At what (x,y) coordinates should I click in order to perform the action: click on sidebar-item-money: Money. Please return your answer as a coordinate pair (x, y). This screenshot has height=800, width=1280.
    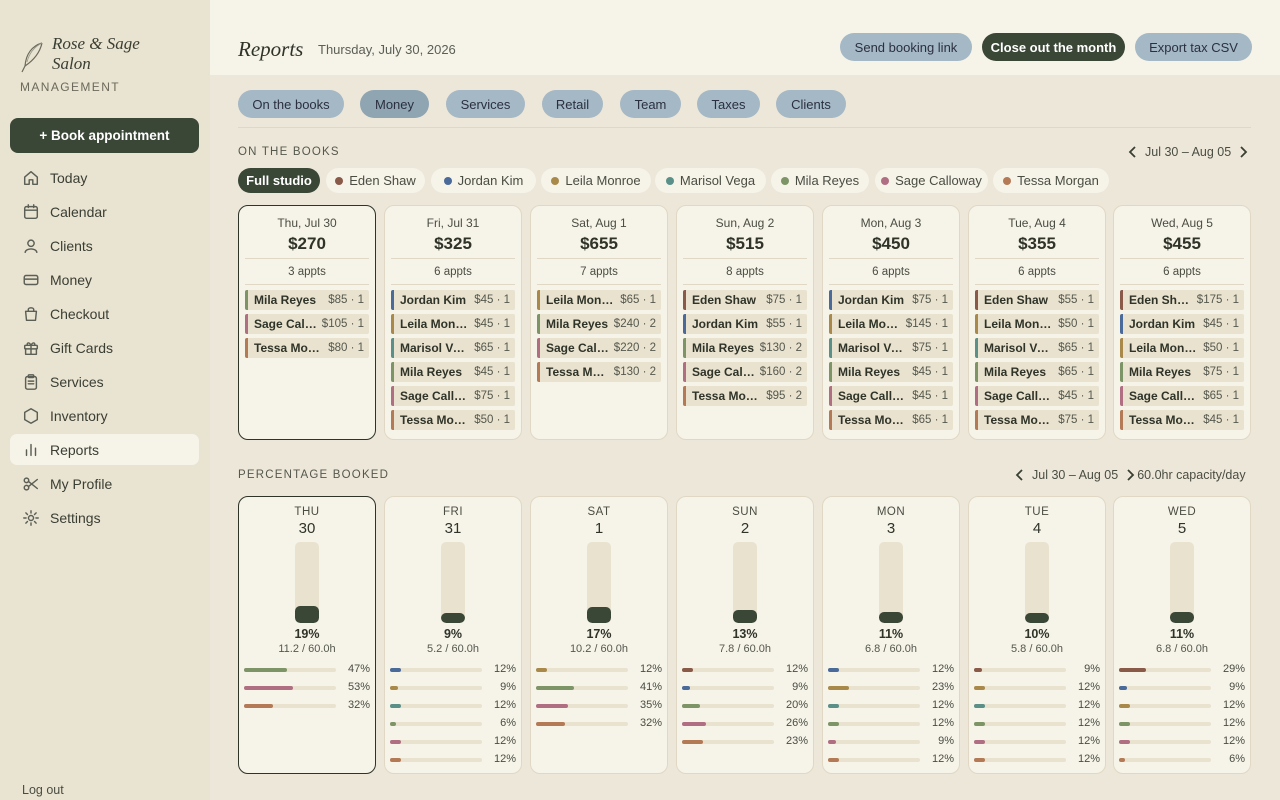
    Looking at the image, I should click on (104, 279).